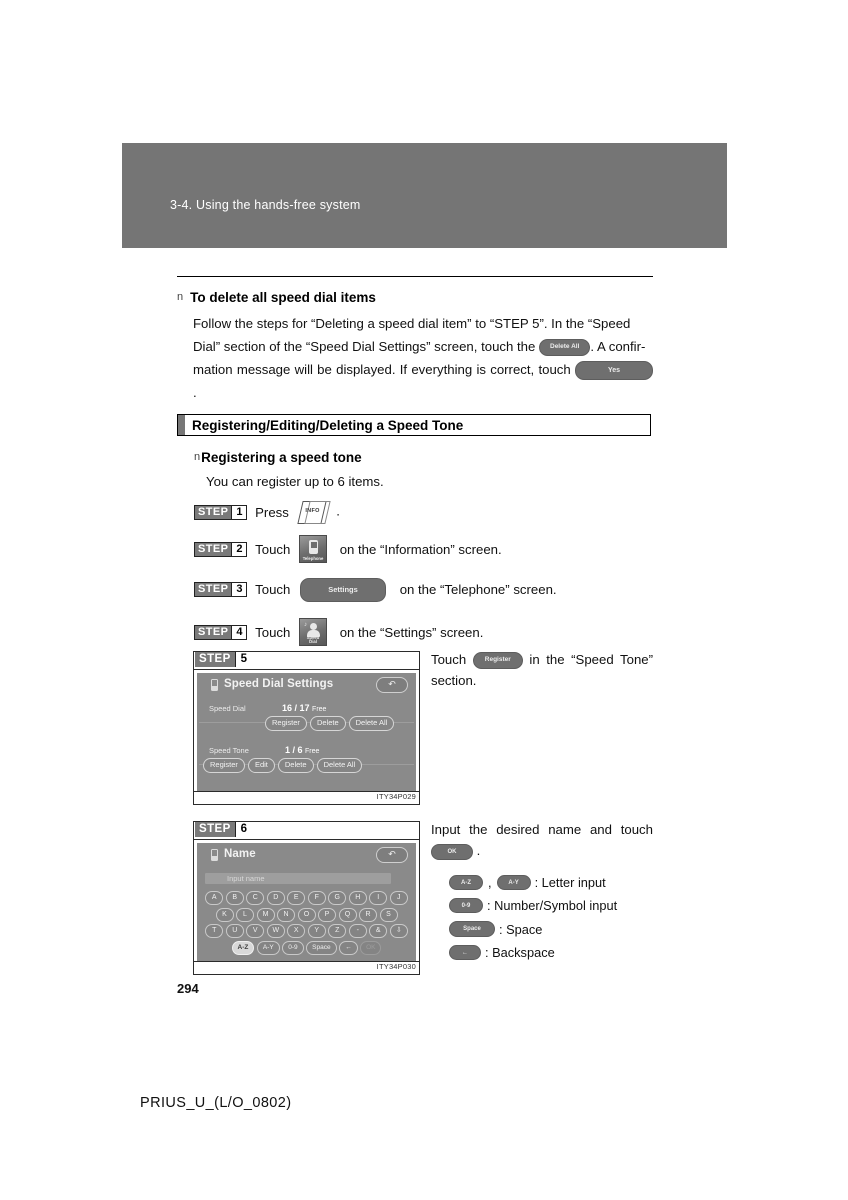  Describe the element at coordinates (234, 898) in the screenshot. I see `key-b: B` at that location.